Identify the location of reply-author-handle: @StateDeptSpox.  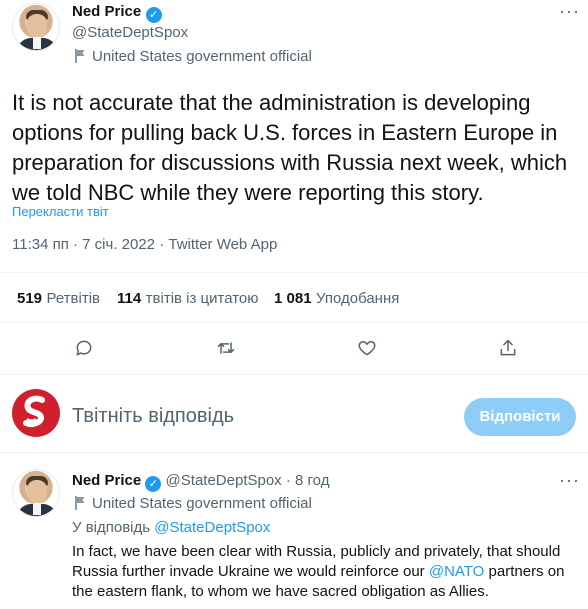
(224, 480).